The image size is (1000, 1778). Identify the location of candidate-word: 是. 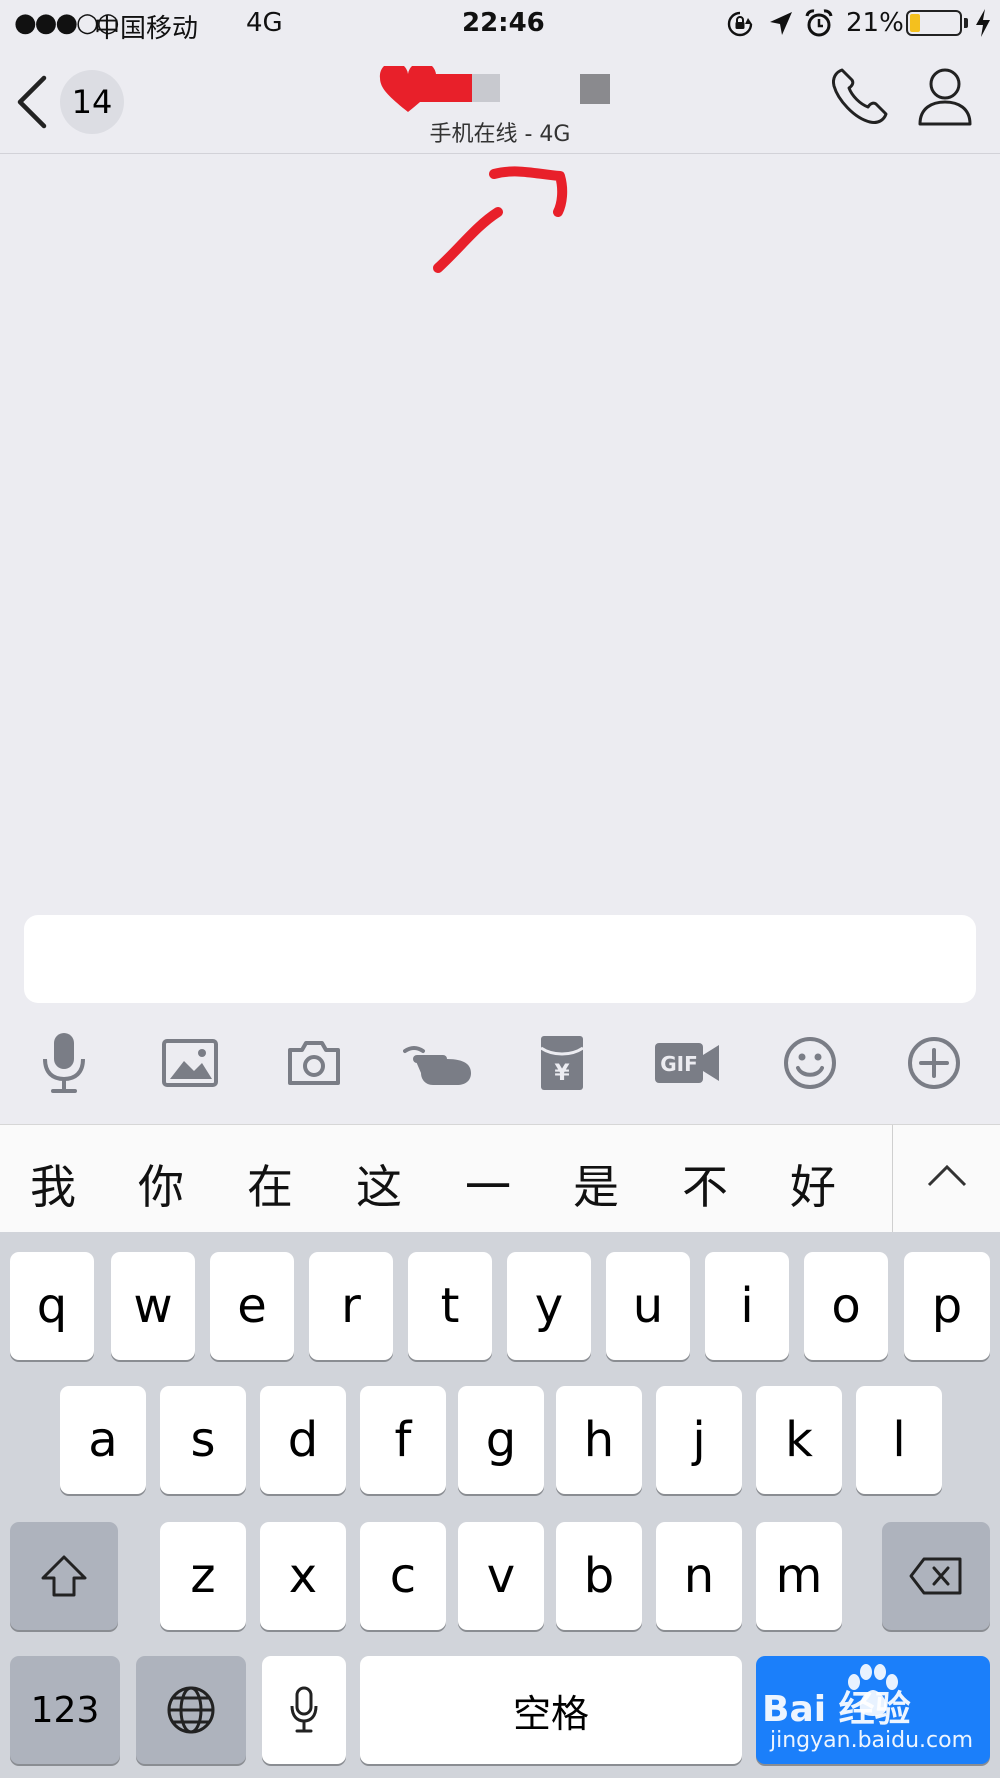
(596, 1184).